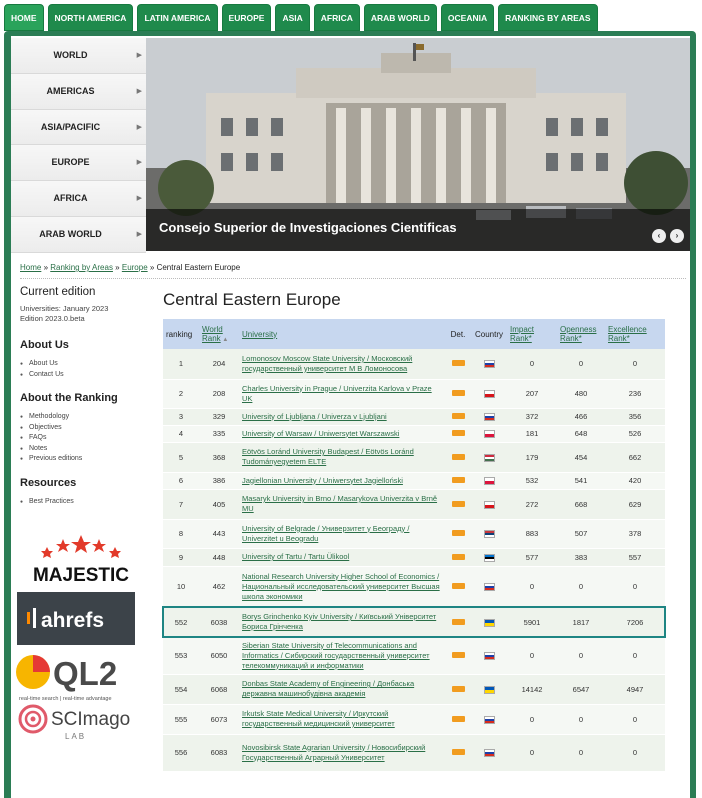  What do you see at coordinates (581, 656) in the screenshot?
I see `openness-cell: 0` at bounding box center [581, 656].